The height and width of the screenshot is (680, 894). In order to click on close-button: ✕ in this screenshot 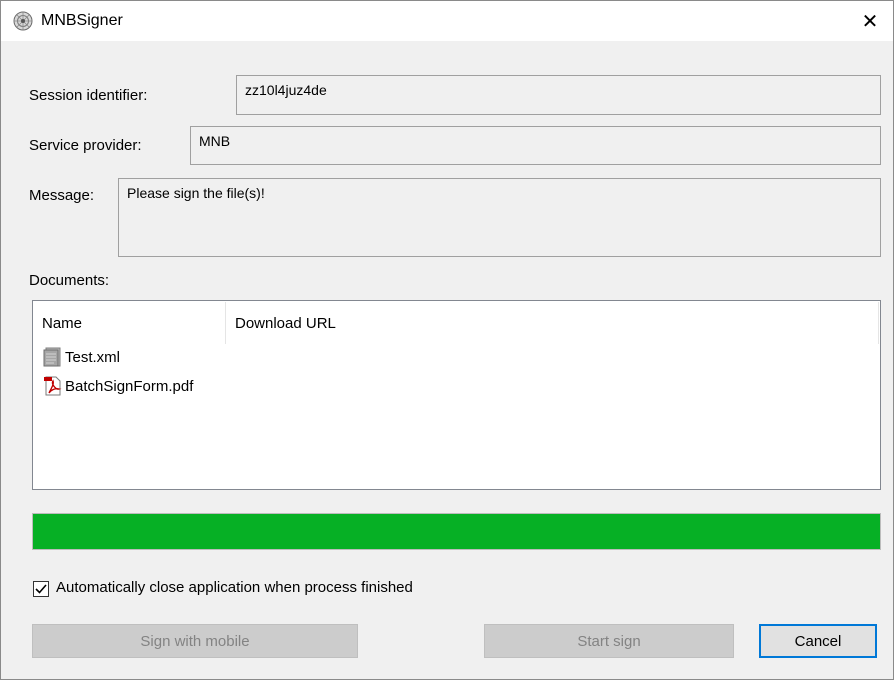, I will do `click(870, 21)`.